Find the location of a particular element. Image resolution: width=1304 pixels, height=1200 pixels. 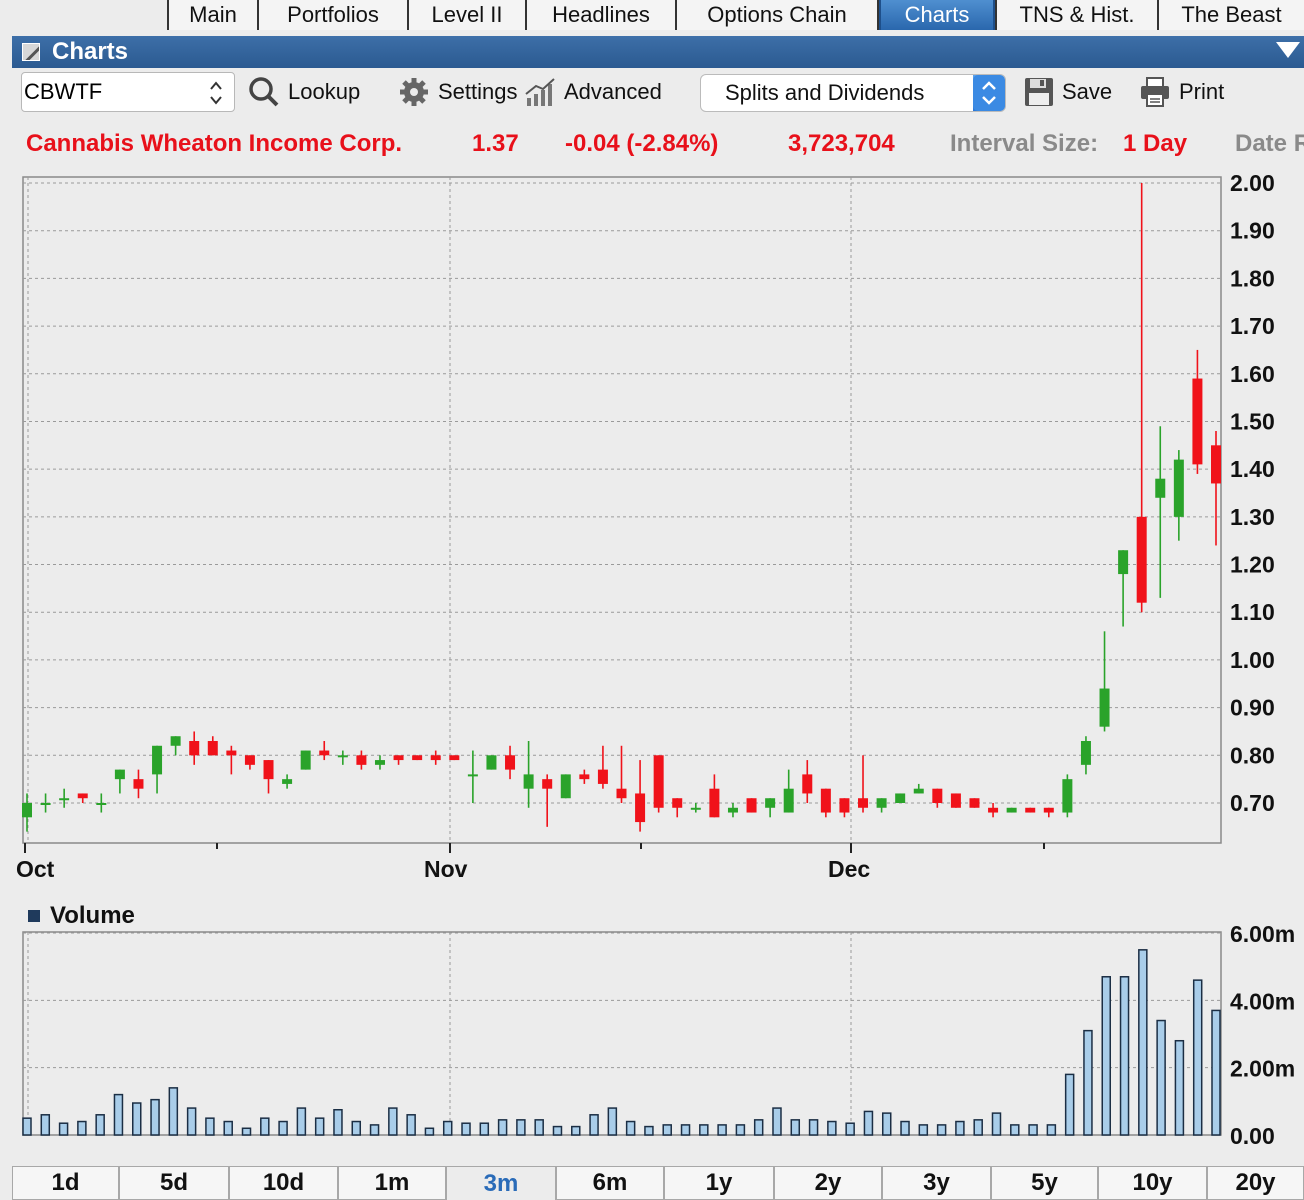

range-tab-10y: 10y is located at coordinates (1152, 1183).